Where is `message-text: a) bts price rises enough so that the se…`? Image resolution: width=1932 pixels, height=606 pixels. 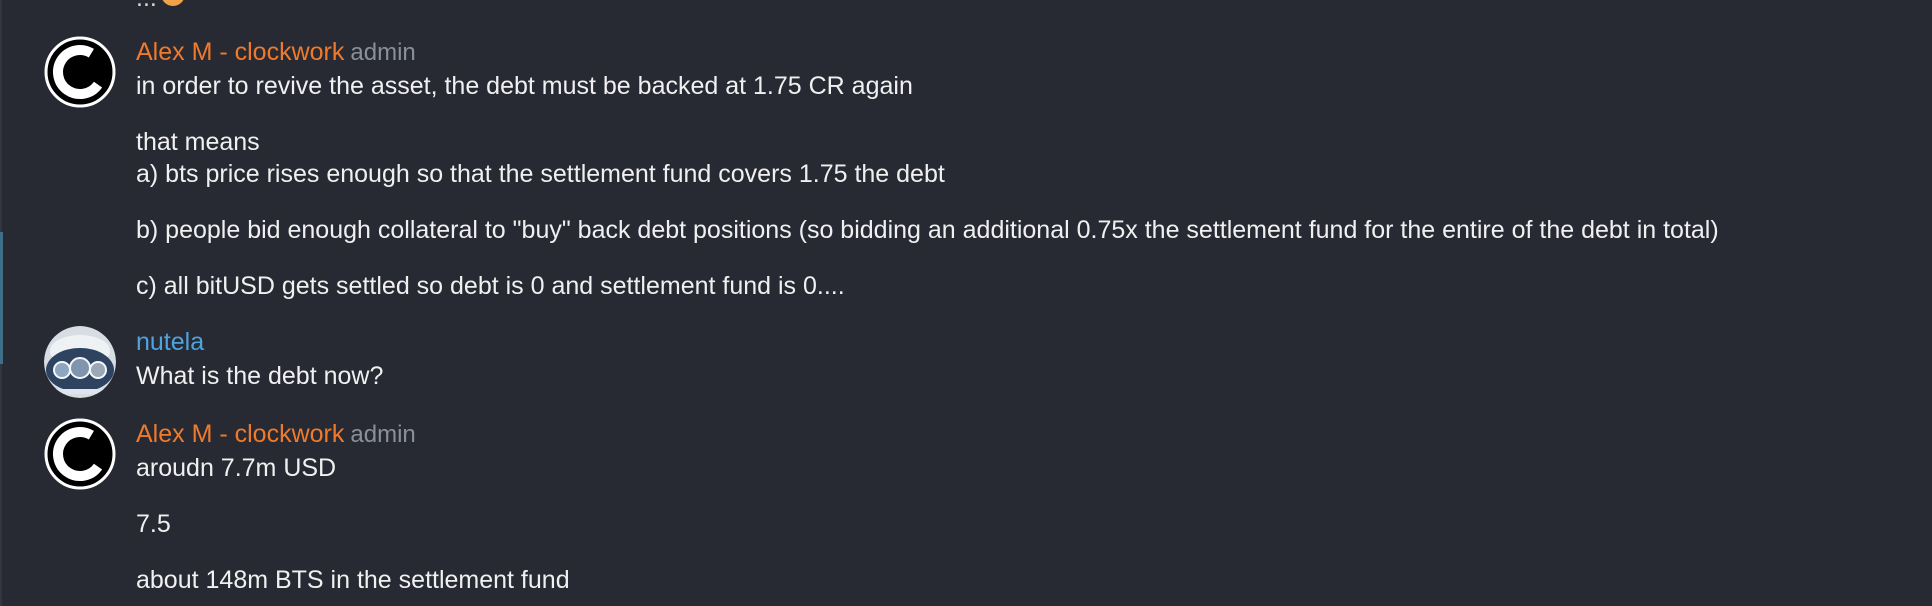
message-text: a) bts price rises enough so that the se… is located at coordinates (540, 174).